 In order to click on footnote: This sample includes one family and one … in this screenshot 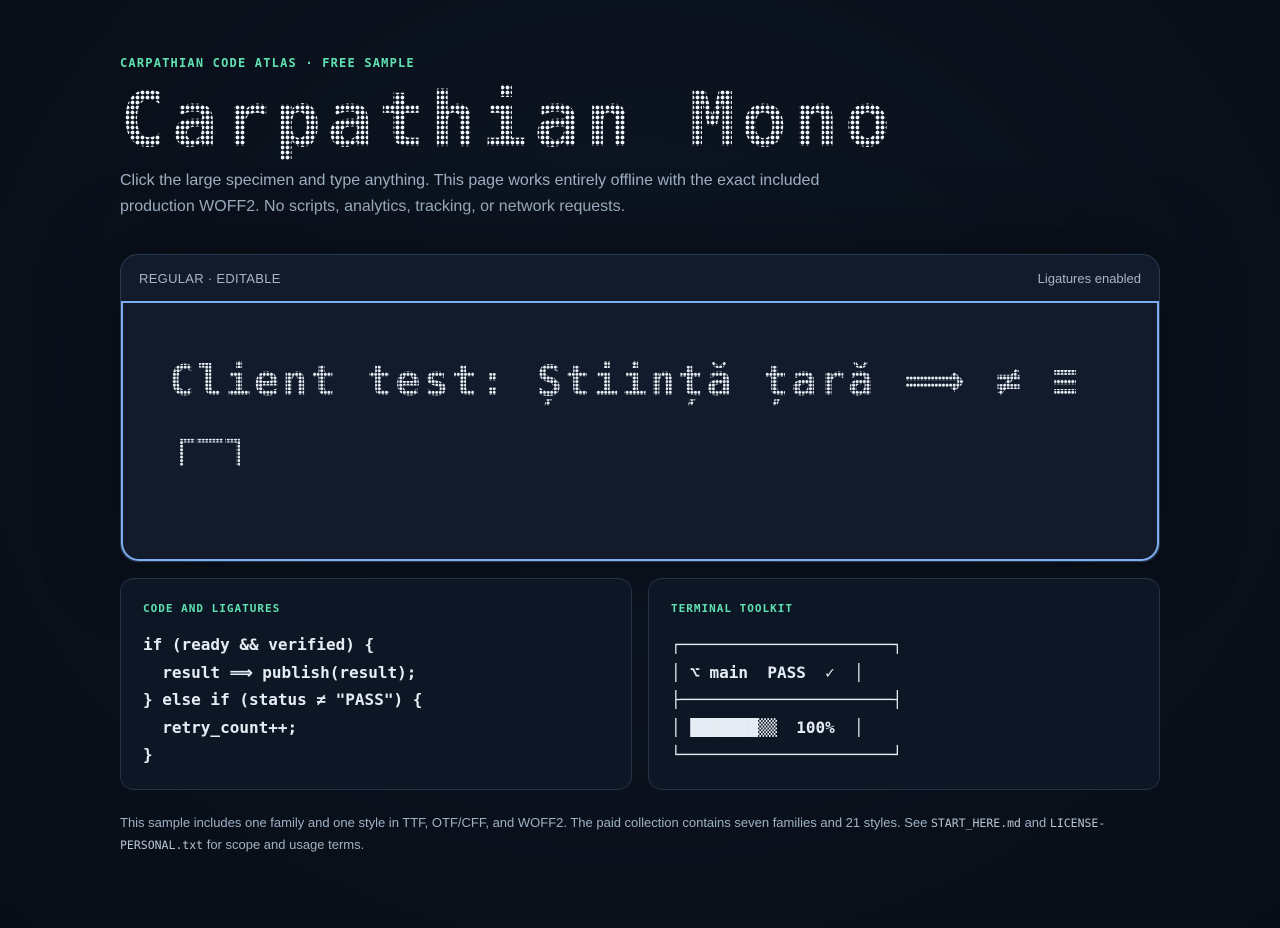, I will do `click(620, 834)`.